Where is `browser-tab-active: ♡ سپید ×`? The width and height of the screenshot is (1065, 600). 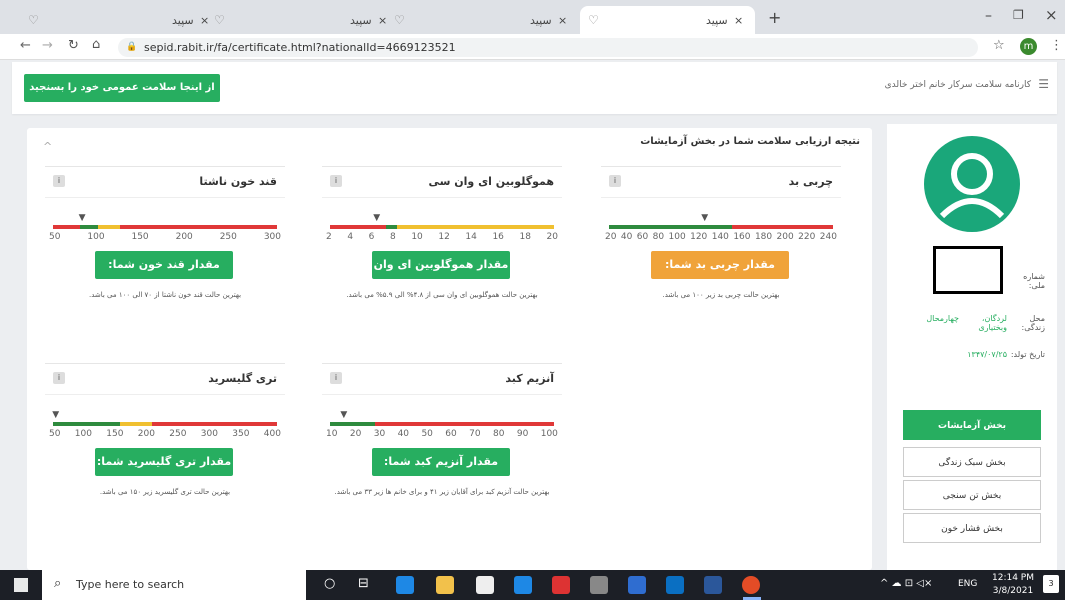 browser-tab-active: ♡ سپید × is located at coordinates (667, 20).